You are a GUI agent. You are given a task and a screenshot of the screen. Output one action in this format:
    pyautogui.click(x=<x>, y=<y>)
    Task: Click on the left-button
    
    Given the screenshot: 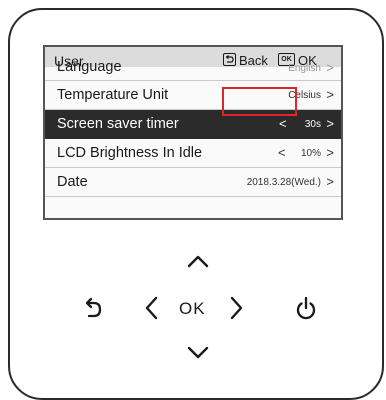 What is the action you would take?
    pyautogui.click(x=151, y=308)
    